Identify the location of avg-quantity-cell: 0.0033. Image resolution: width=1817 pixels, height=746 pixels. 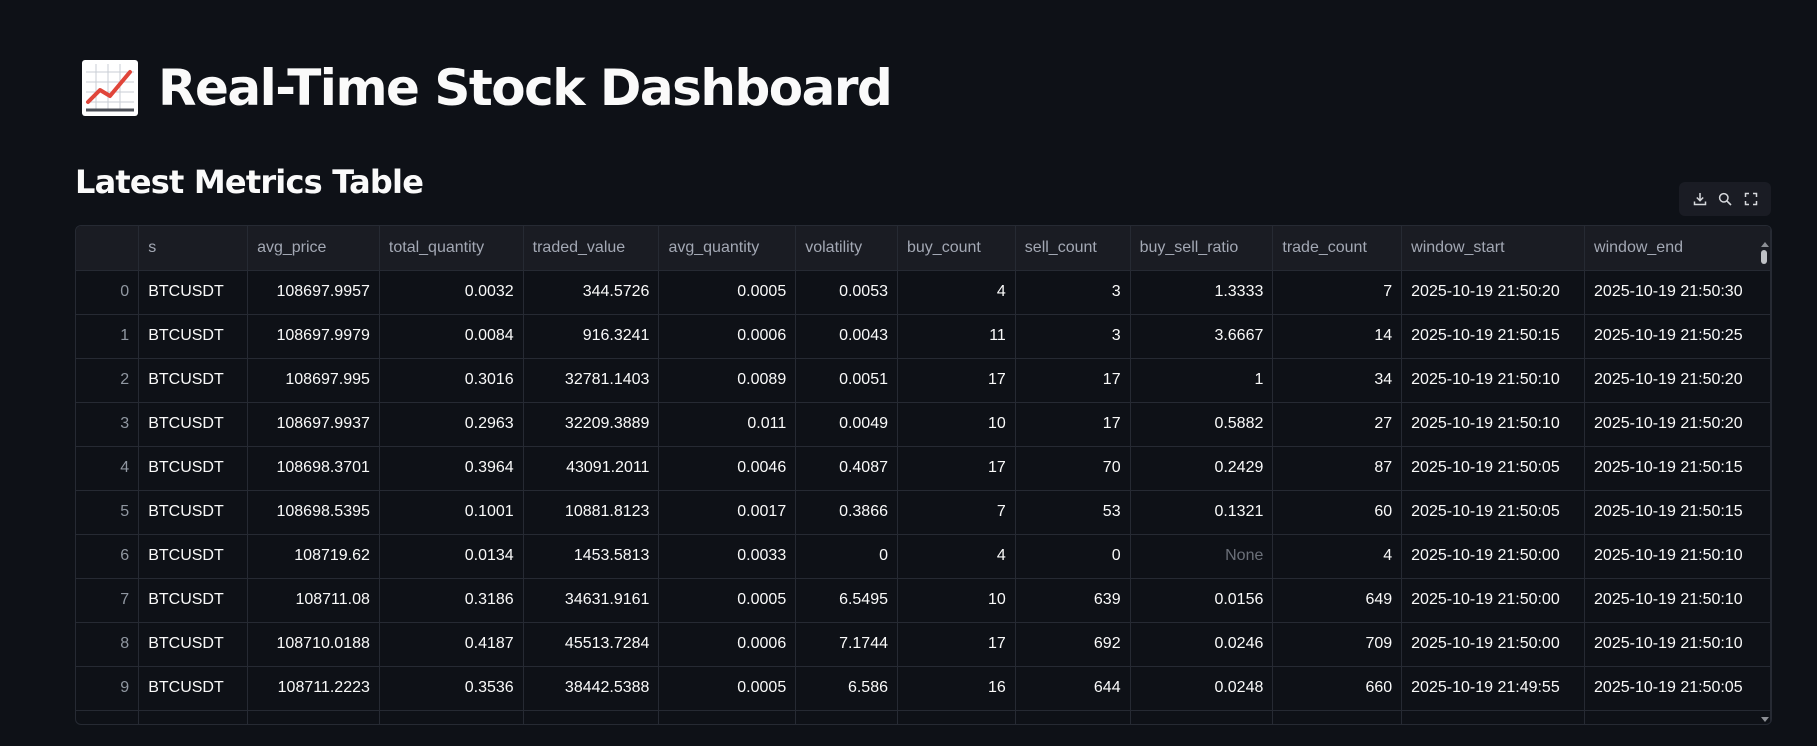
(727, 556).